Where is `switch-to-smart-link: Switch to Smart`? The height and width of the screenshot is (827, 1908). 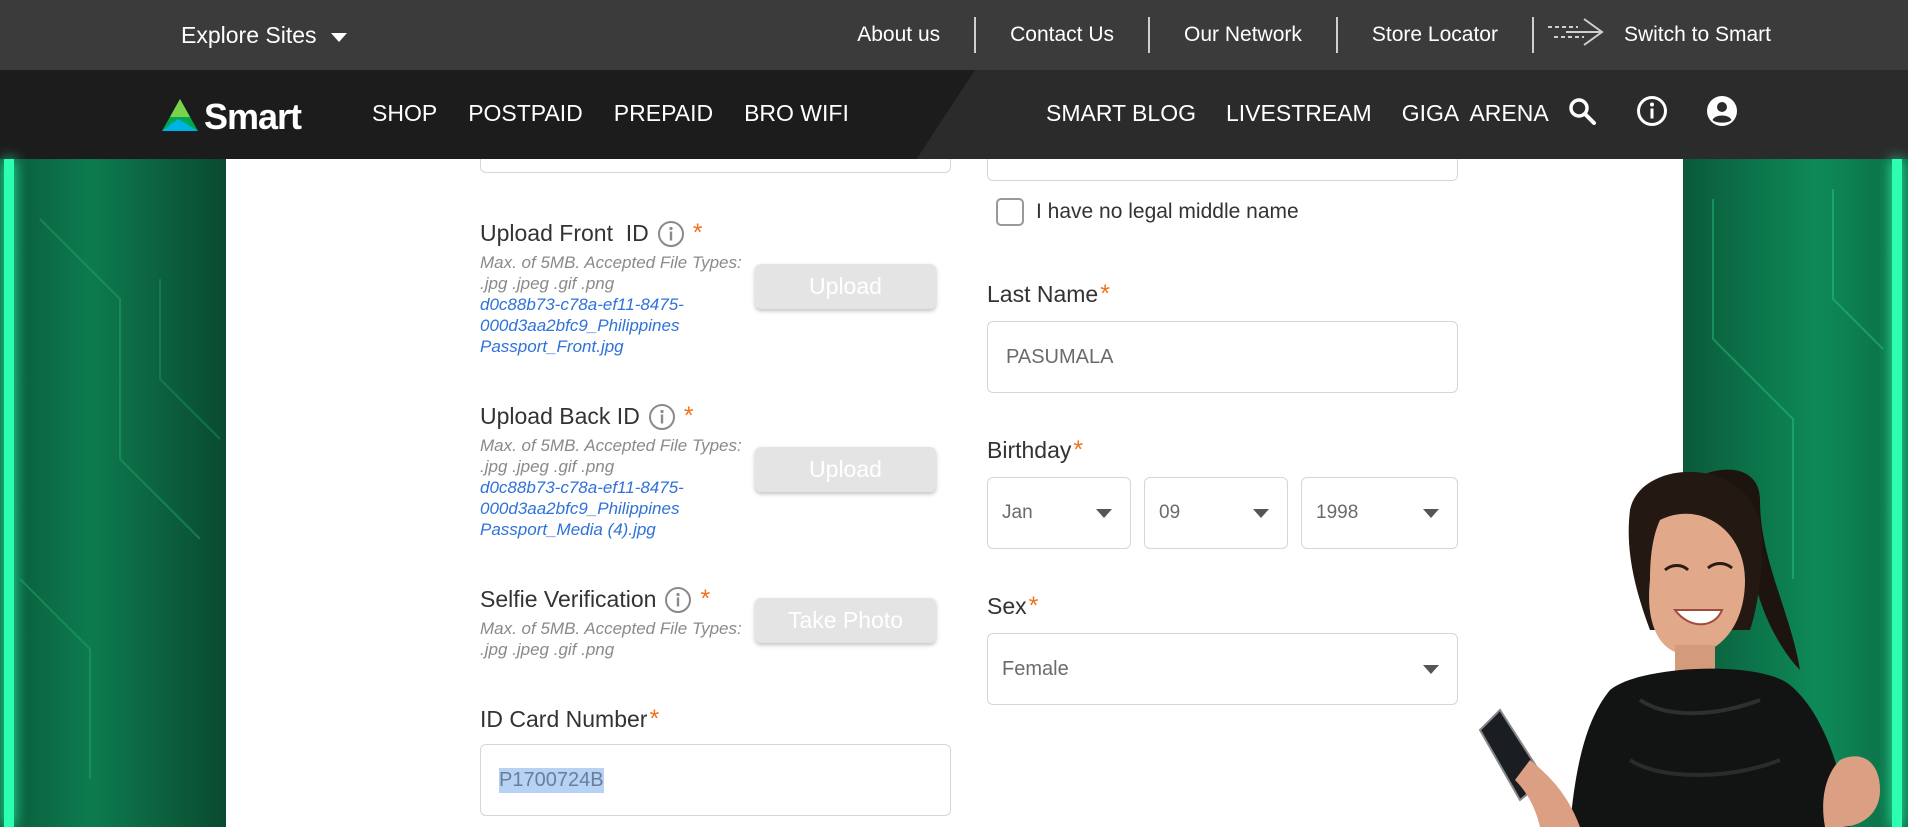 switch-to-smart-link: Switch to Smart is located at coordinates (1721, 35).